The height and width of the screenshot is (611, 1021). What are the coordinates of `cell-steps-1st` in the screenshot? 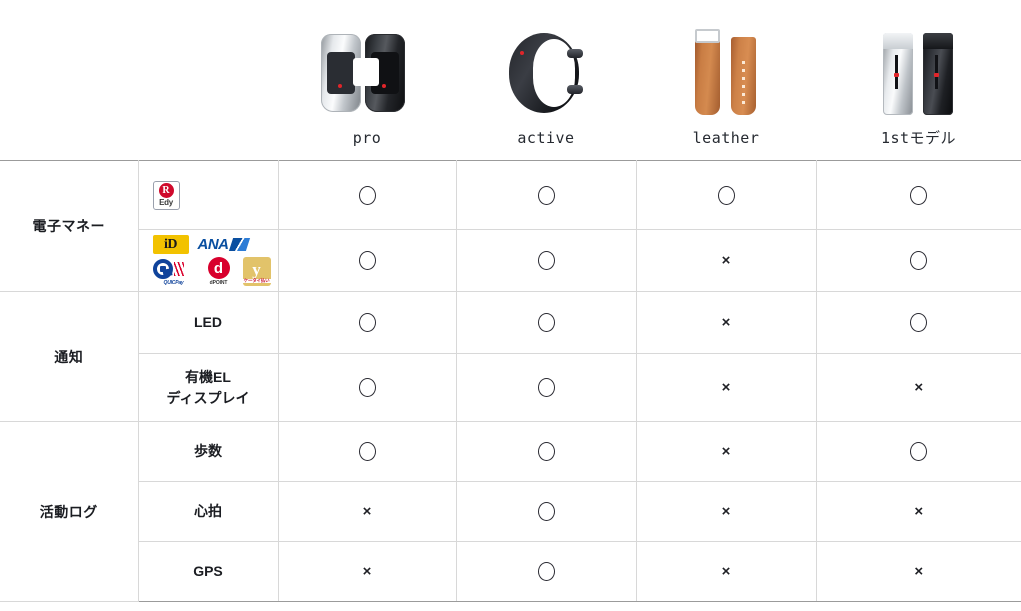 It's located at (918, 451).